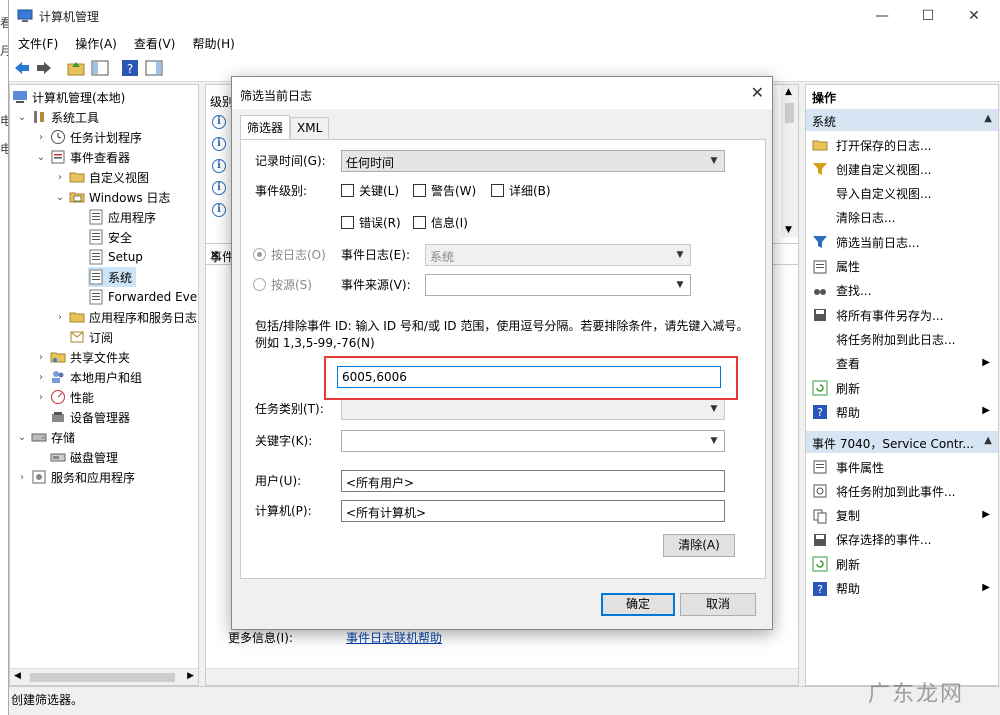  Describe the element at coordinates (638, 604) in the screenshot. I see `ok-button: 确定` at that location.